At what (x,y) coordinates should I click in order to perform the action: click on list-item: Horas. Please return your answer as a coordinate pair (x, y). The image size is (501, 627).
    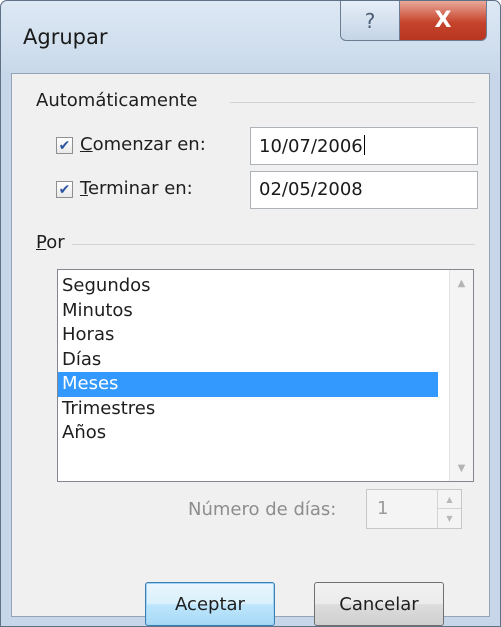
    Looking at the image, I should click on (248, 335).